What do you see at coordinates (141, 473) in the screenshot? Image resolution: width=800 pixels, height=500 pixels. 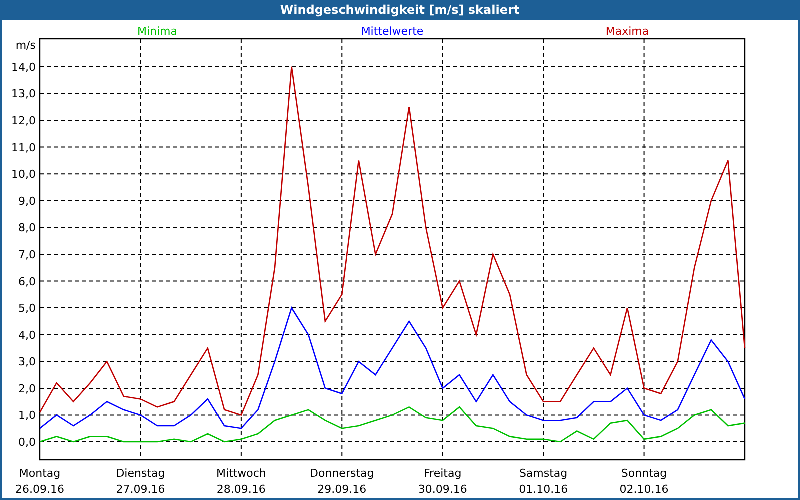 I see `x-tick-label: Dienstag` at bounding box center [141, 473].